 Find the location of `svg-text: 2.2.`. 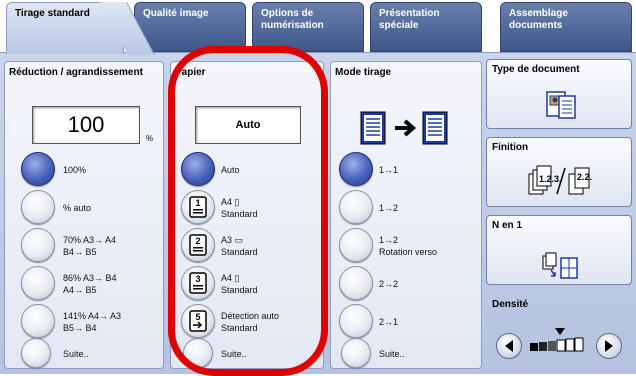

svg-text: 2.2. is located at coordinates (584, 177).